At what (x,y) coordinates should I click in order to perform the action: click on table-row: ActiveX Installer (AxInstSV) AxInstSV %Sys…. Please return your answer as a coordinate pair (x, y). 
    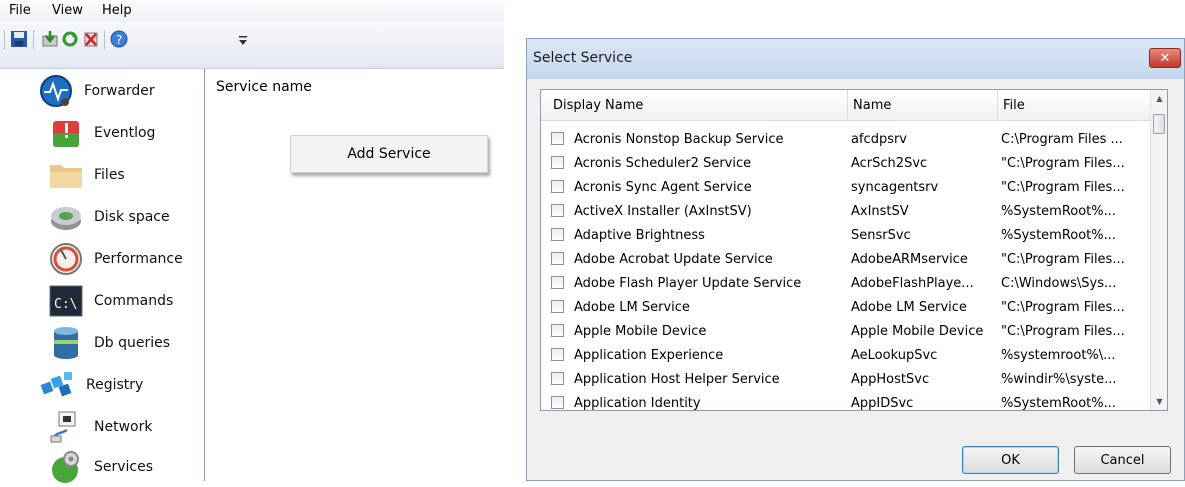
    Looking at the image, I should click on (845, 212).